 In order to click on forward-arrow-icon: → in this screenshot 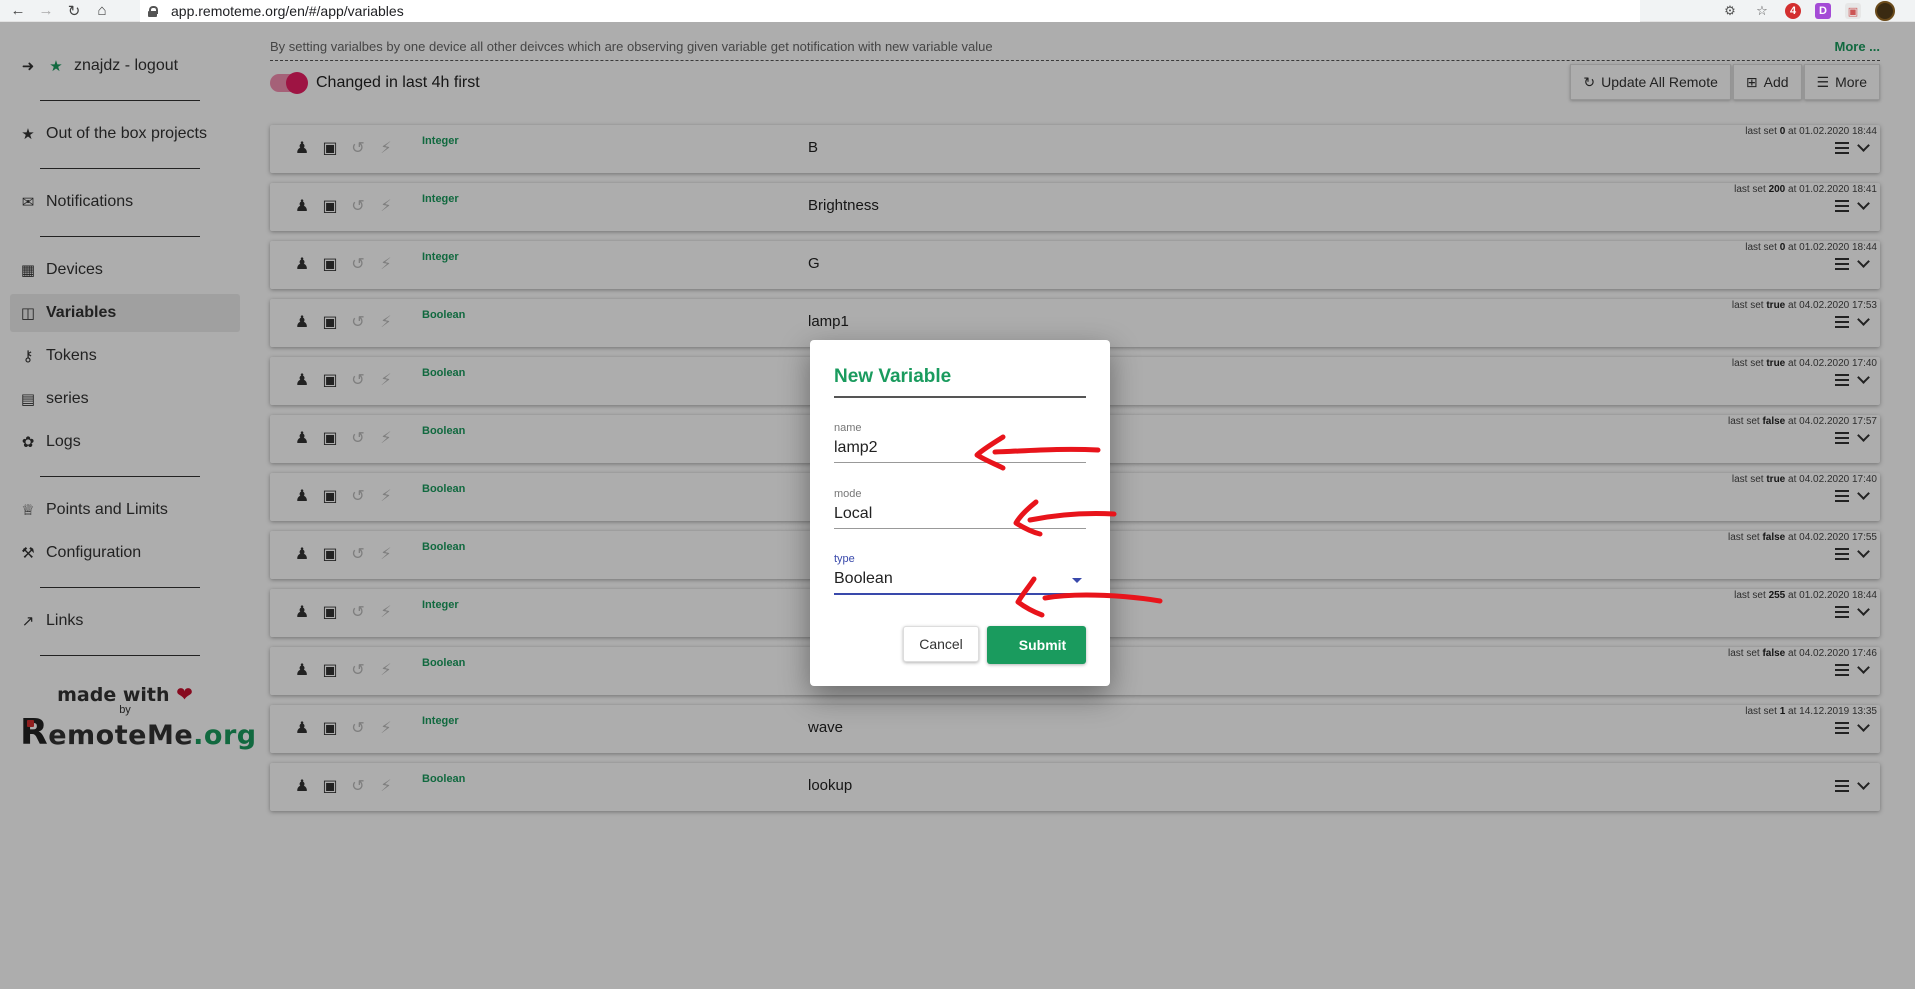, I will do `click(46, 11)`.